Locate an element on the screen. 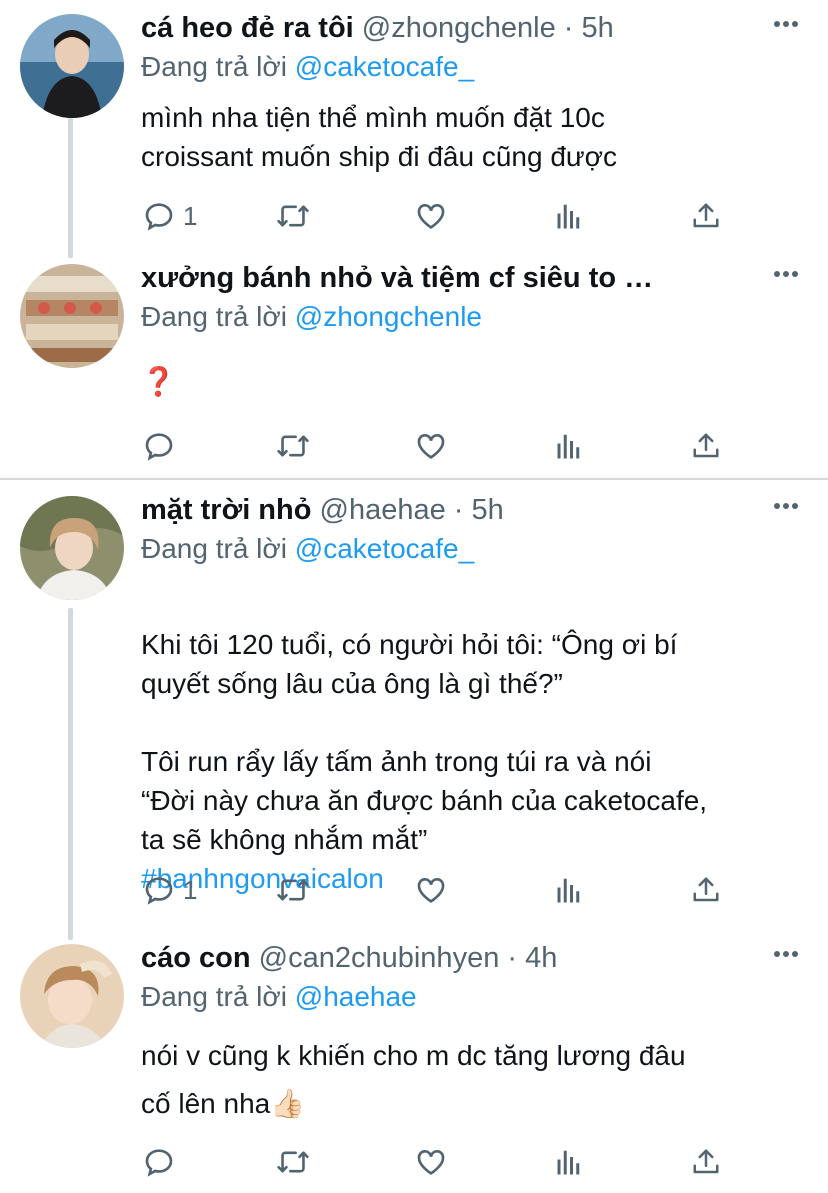  mention-link: @zhongchenle is located at coordinates (388, 316).